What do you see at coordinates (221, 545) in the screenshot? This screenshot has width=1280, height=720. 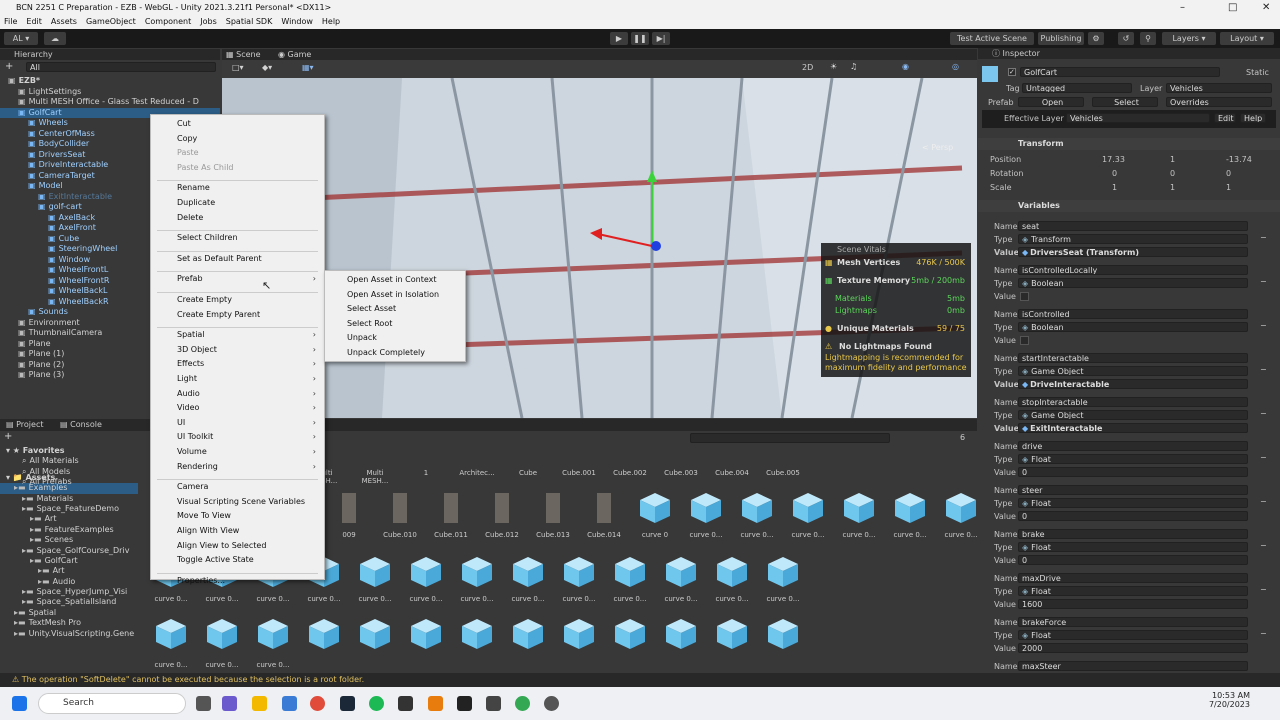 I see `context-item-align-view-to-selected: Align View to Selected` at bounding box center [221, 545].